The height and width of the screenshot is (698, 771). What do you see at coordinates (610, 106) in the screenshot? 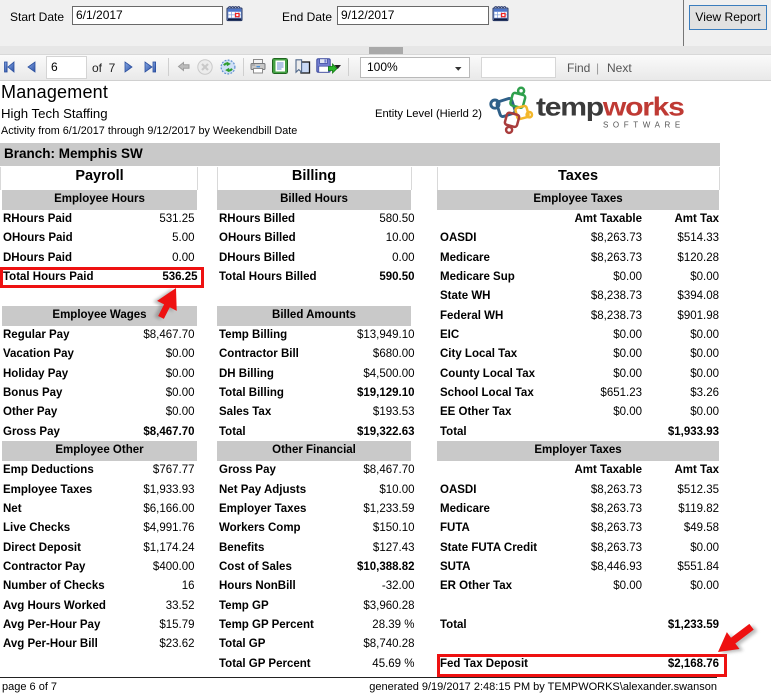
I see `svg-text: tempworks` at bounding box center [610, 106].